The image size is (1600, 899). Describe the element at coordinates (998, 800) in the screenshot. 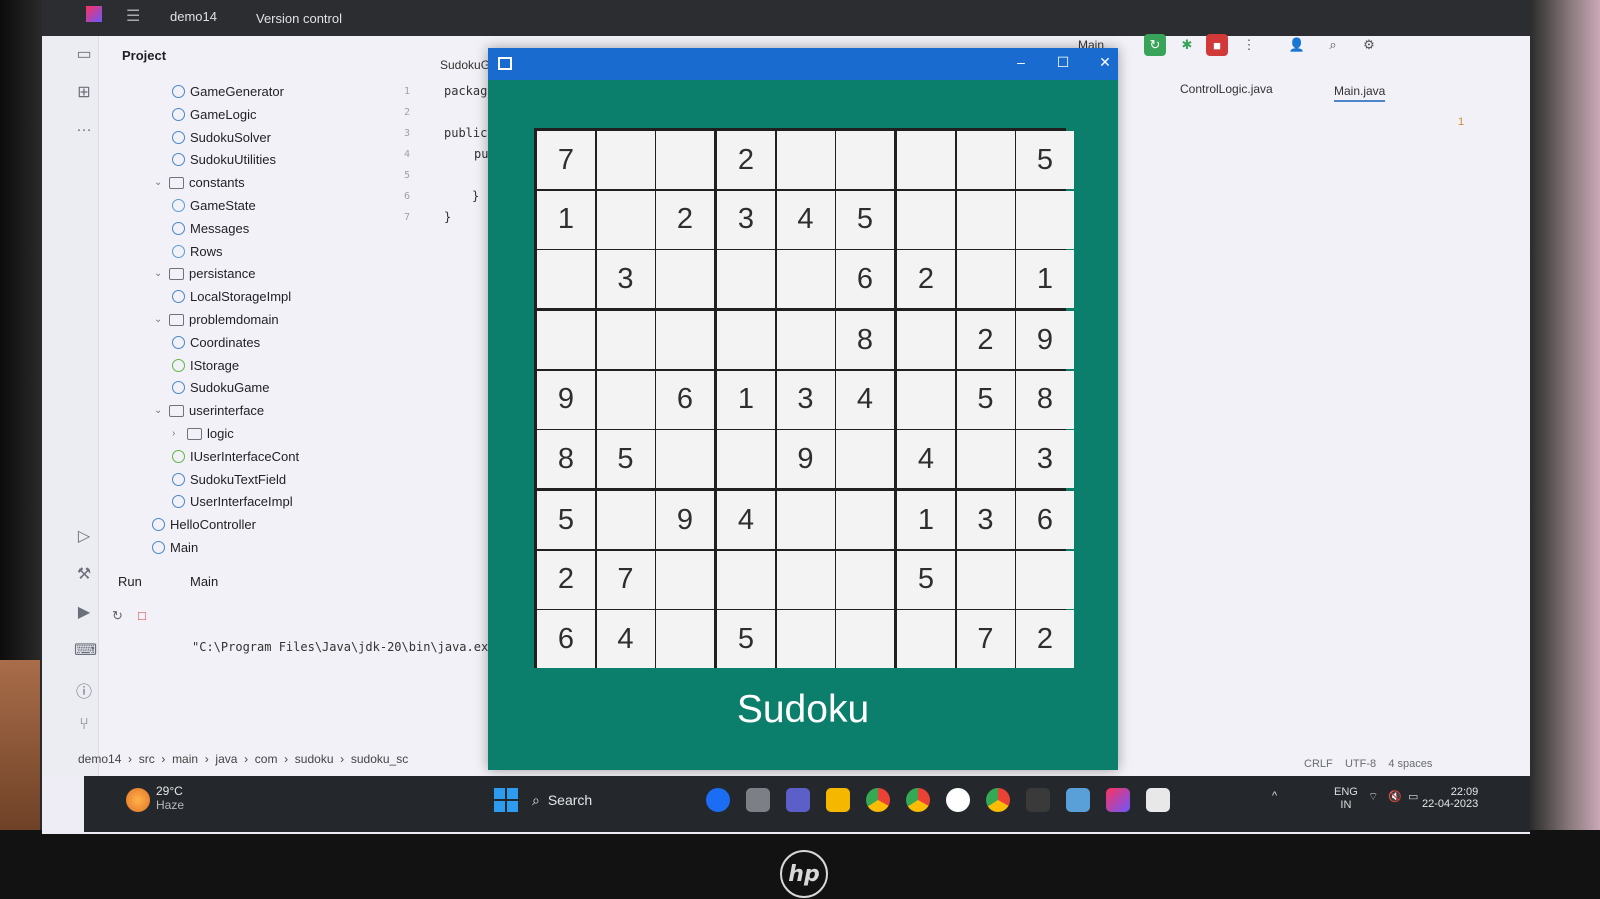

I see `chrome-alt-icon` at that location.